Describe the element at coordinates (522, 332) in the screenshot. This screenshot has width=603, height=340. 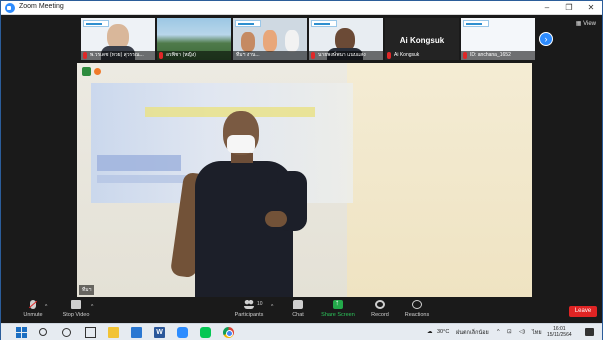
I see `volume-icon: ◁)` at that location.